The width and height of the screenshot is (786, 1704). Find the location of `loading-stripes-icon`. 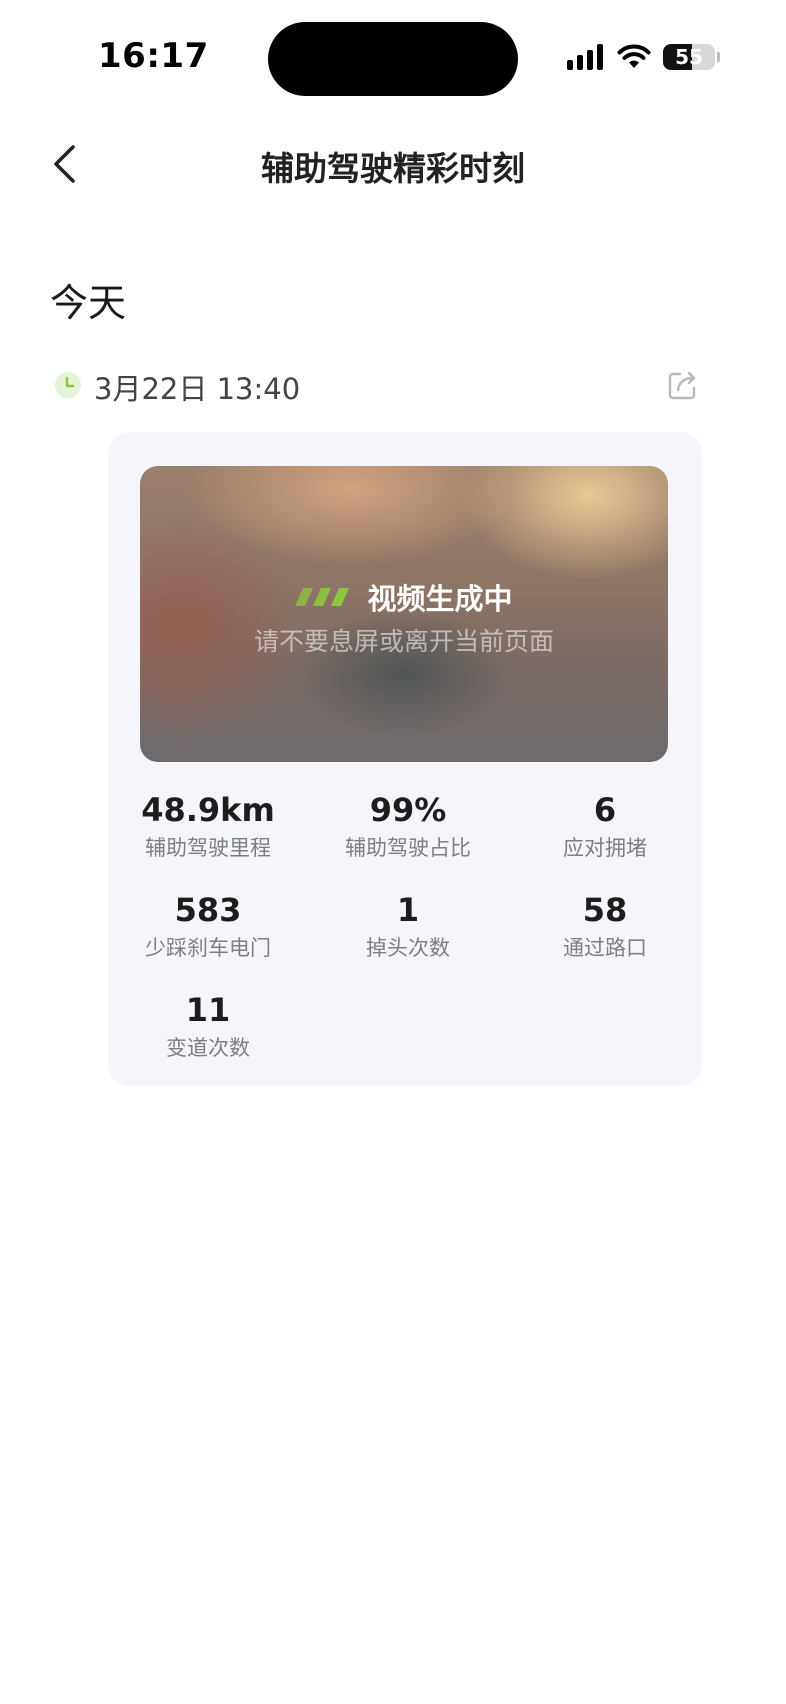

loading-stripes-icon is located at coordinates (322, 597).